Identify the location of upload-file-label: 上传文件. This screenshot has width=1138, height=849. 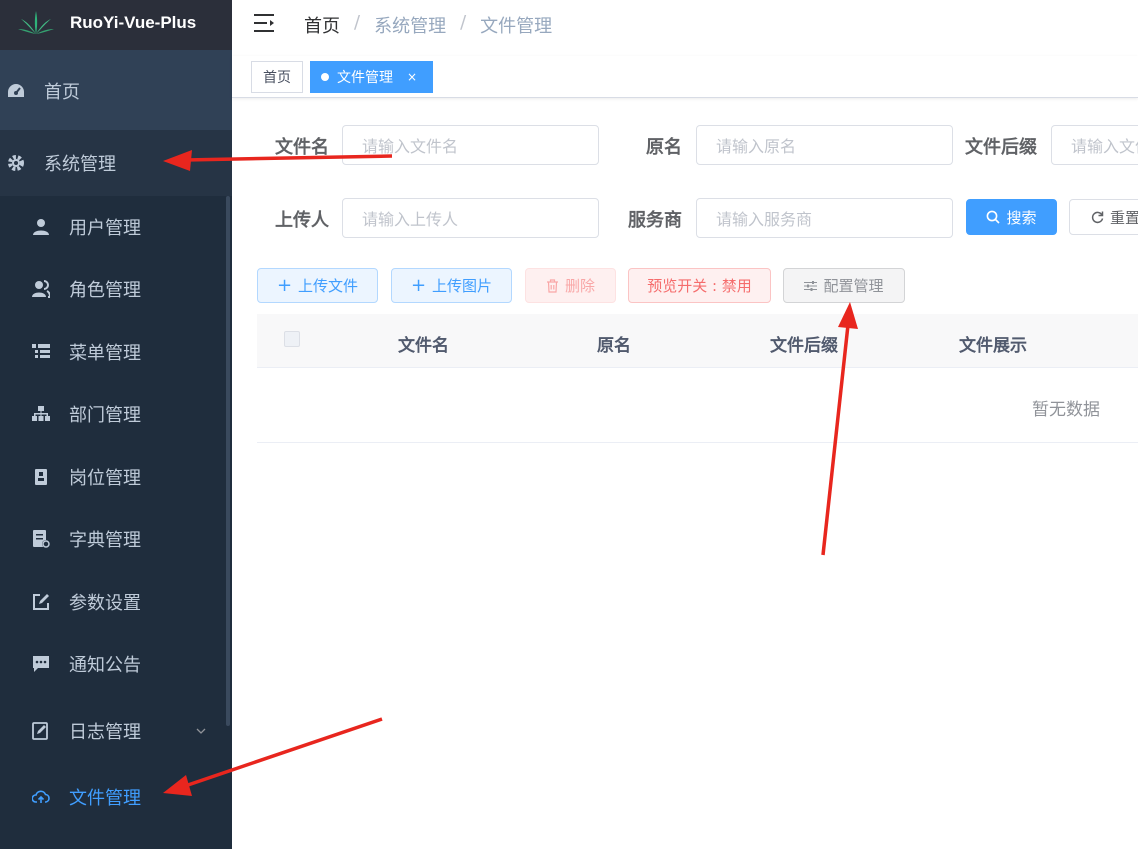
(328, 286).